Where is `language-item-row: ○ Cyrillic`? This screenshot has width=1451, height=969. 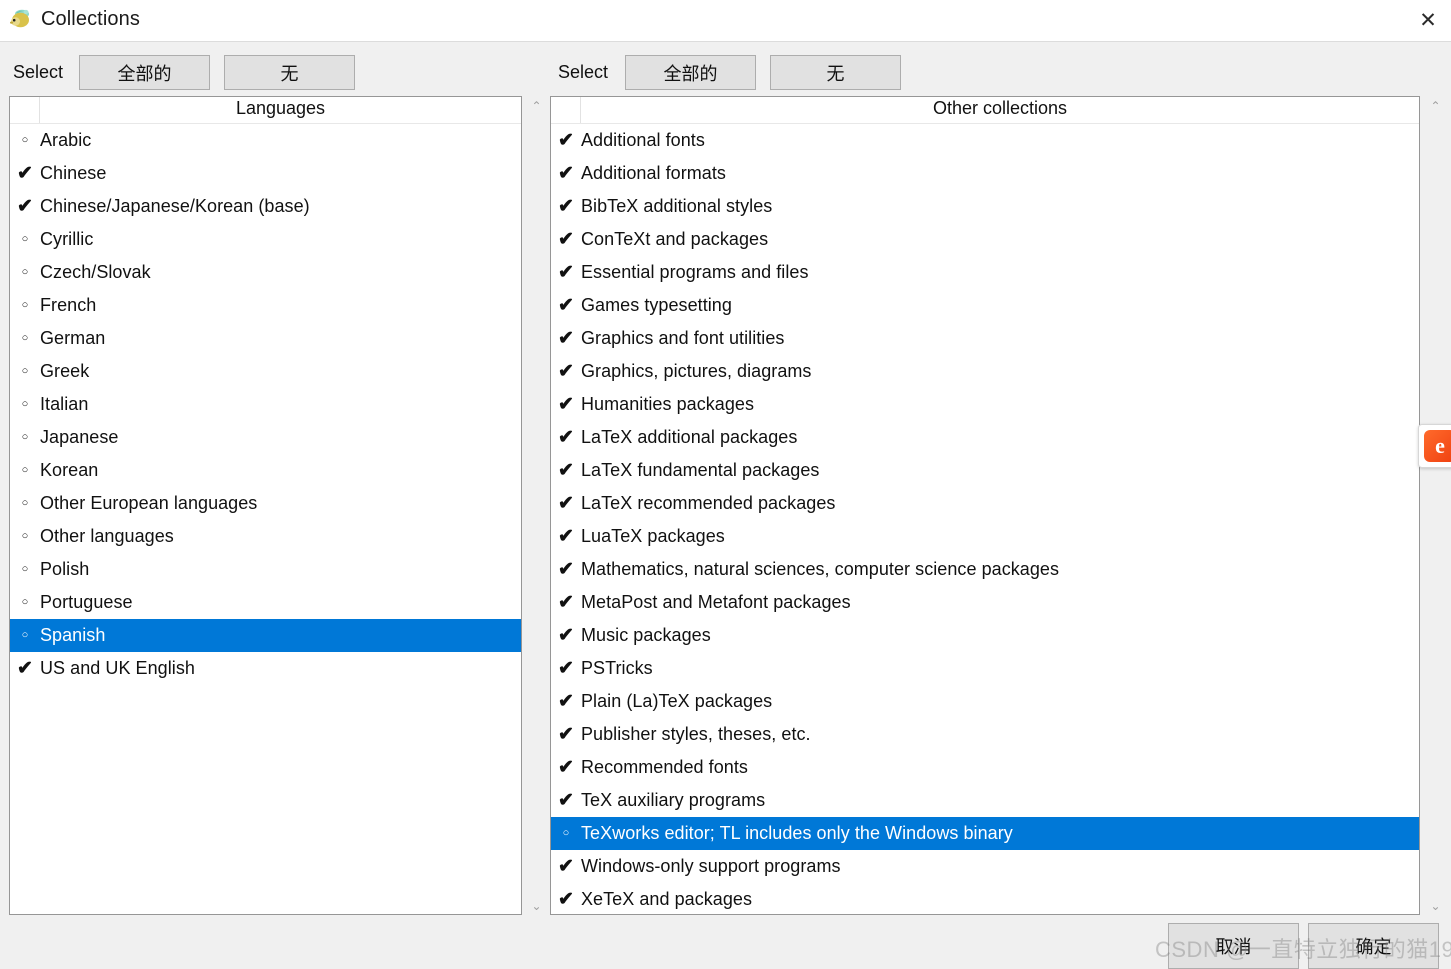 language-item-row: ○ Cyrillic is located at coordinates (265, 239).